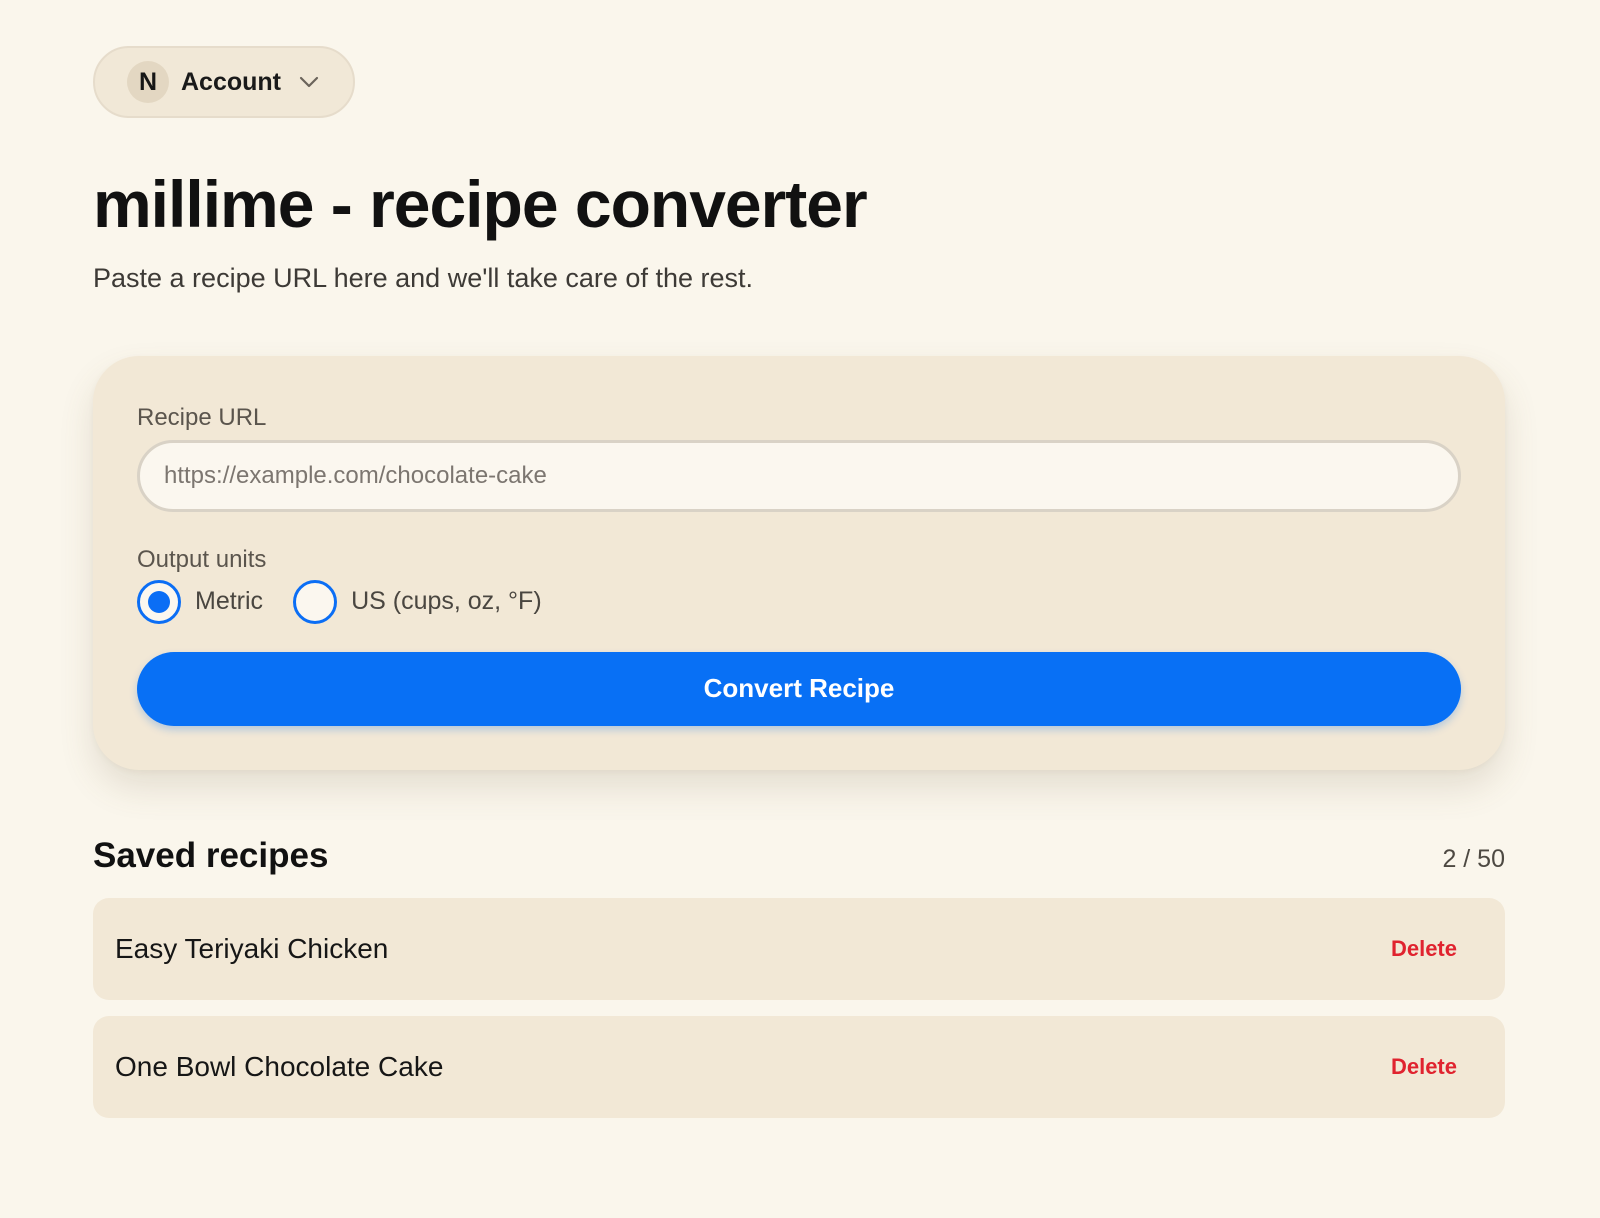 Image resolution: width=1600 pixels, height=1218 pixels. What do you see at coordinates (309, 82) in the screenshot?
I see `chevron-down-icon` at bounding box center [309, 82].